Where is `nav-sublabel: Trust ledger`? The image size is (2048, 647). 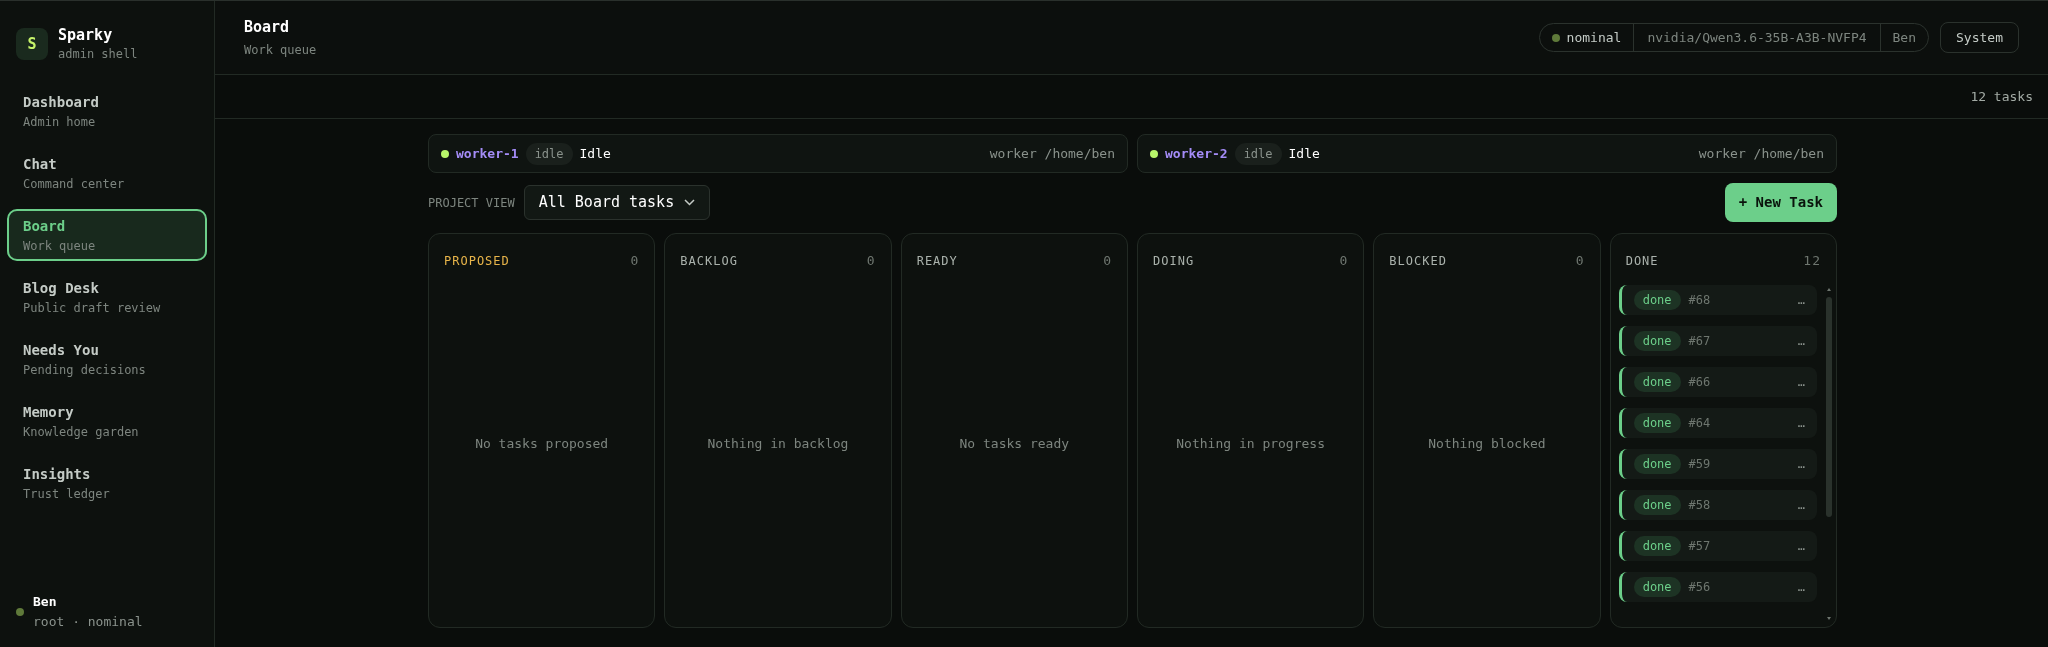 nav-sublabel: Trust ledger is located at coordinates (67, 494).